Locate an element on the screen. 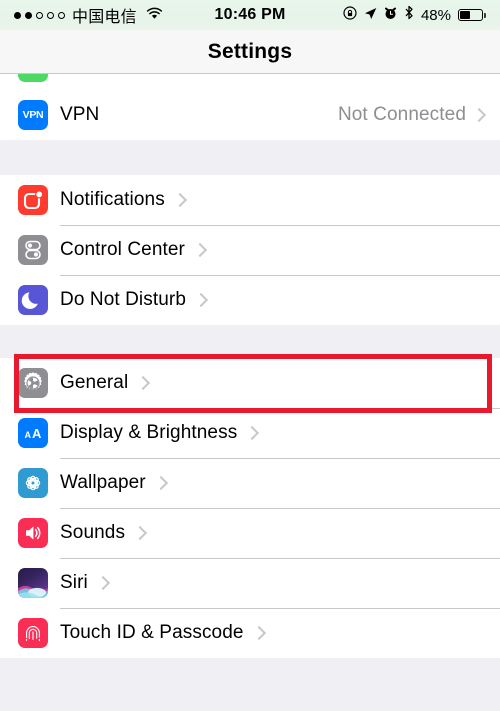 The height and width of the screenshot is (711, 500). battery-percent: 48% is located at coordinates (435, 15).